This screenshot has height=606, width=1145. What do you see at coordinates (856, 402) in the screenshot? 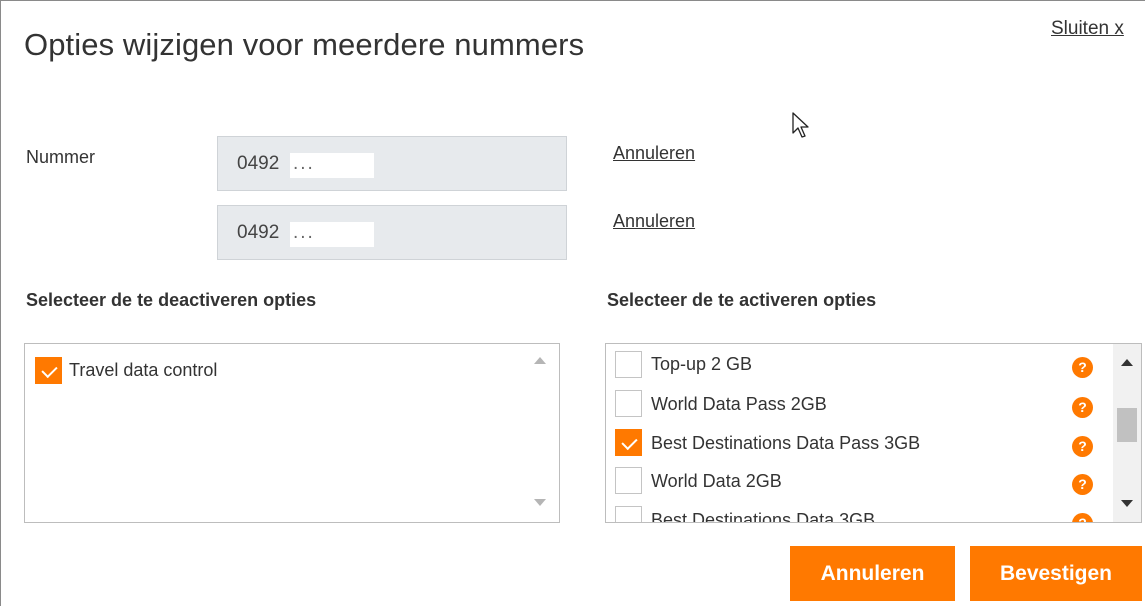
I see `list-item: World Data Pass 2GB ?` at bounding box center [856, 402].